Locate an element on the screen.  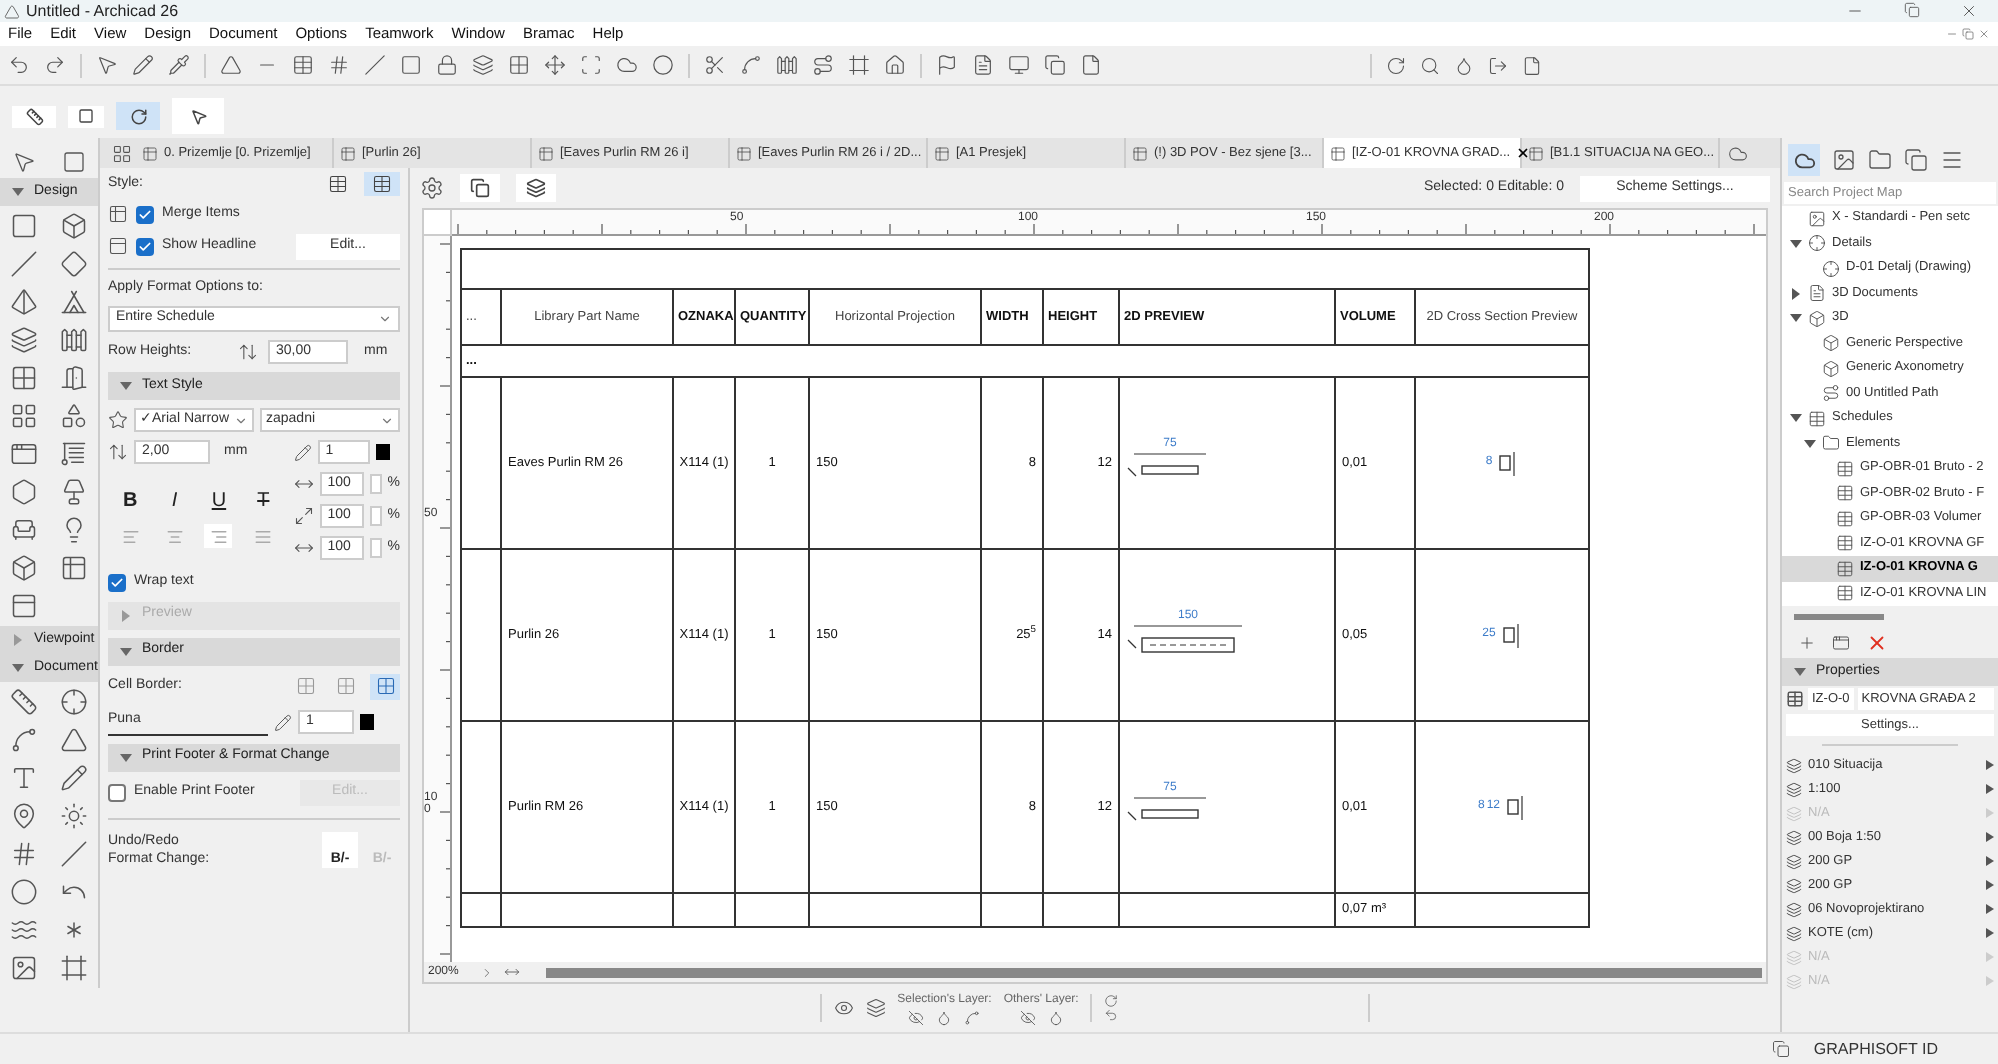
text-style-button: B is located at coordinates (130, 500).